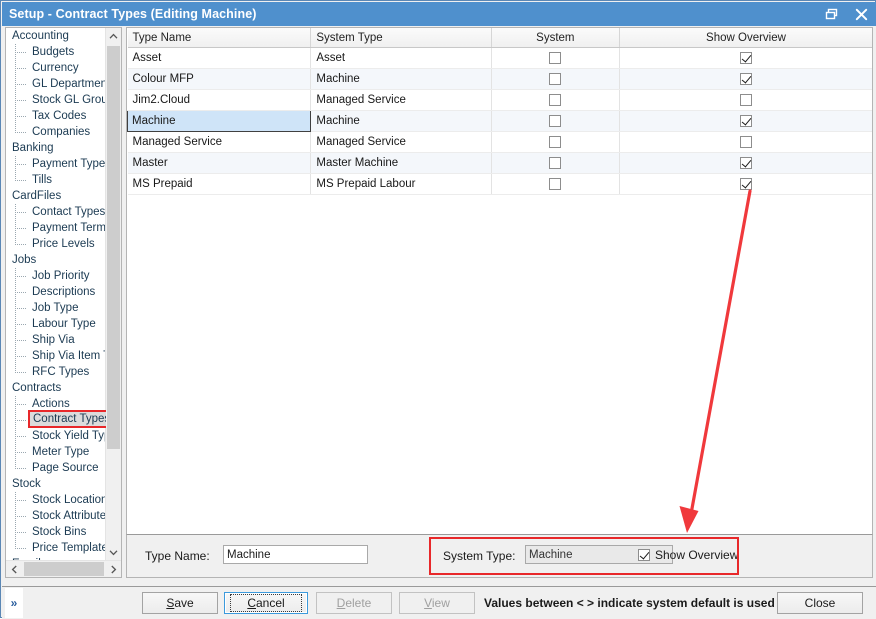 This screenshot has width=876, height=619. I want to click on cell-type-name: Machine, so click(219, 121).